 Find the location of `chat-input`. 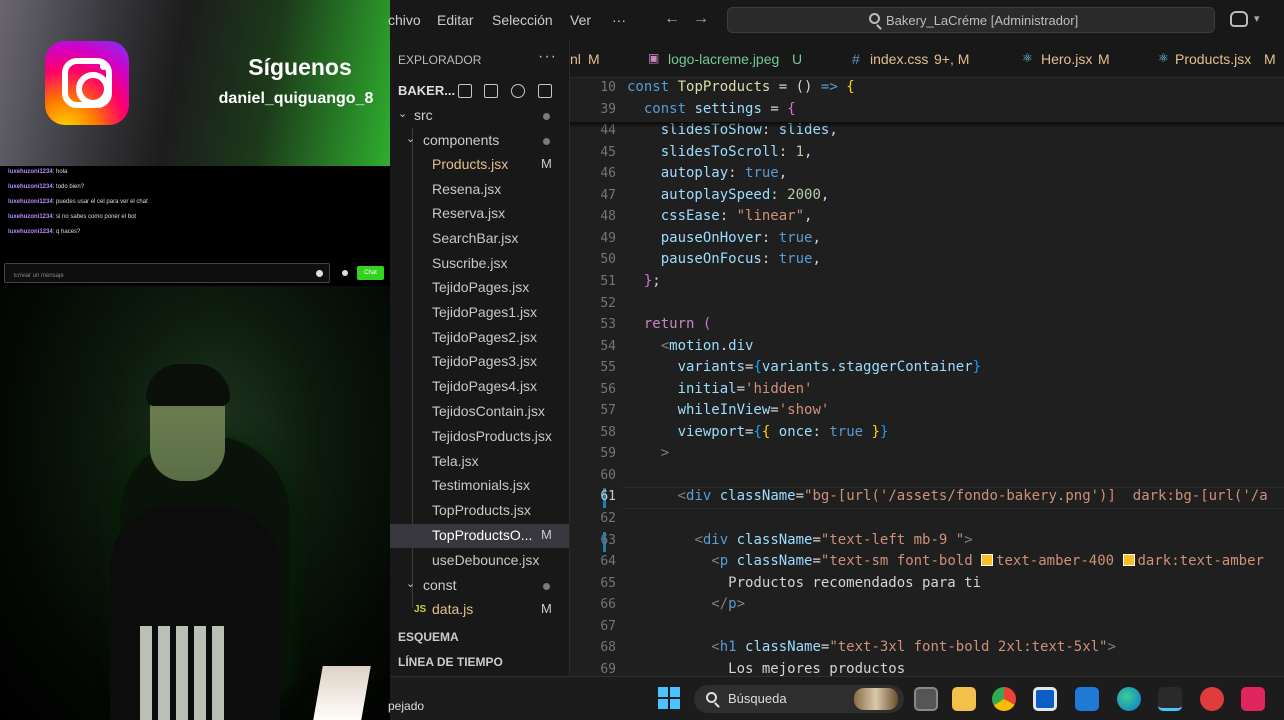

chat-input is located at coordinates (145, 276).